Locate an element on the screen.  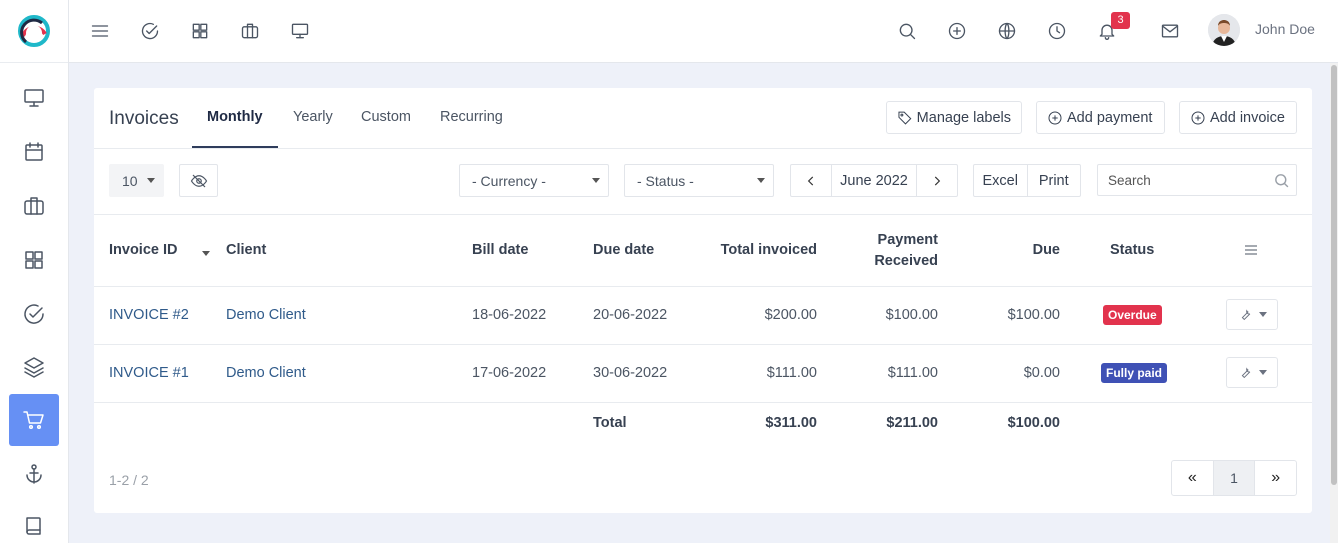
due-sum: $100.00 is located at coordinates (1033, 423).